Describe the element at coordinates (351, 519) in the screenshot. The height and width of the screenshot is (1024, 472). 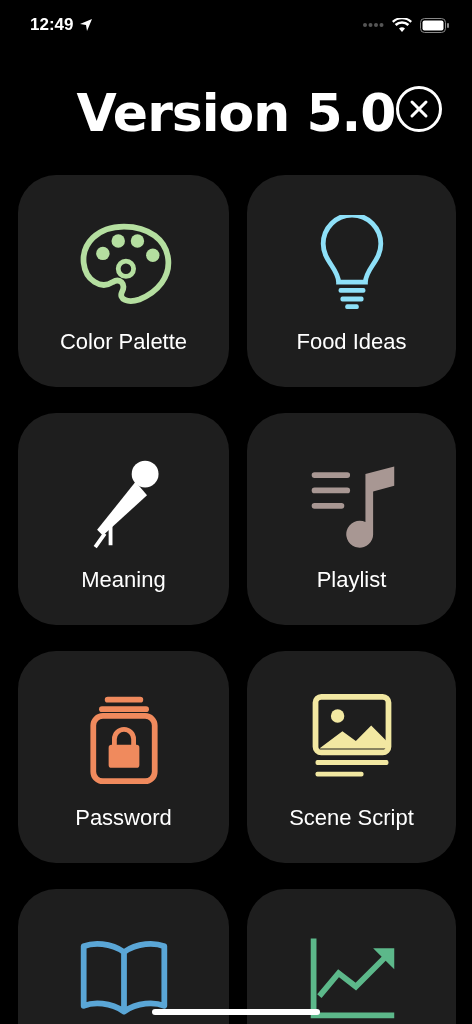
I see `menu-tile: Playlist` at that location.